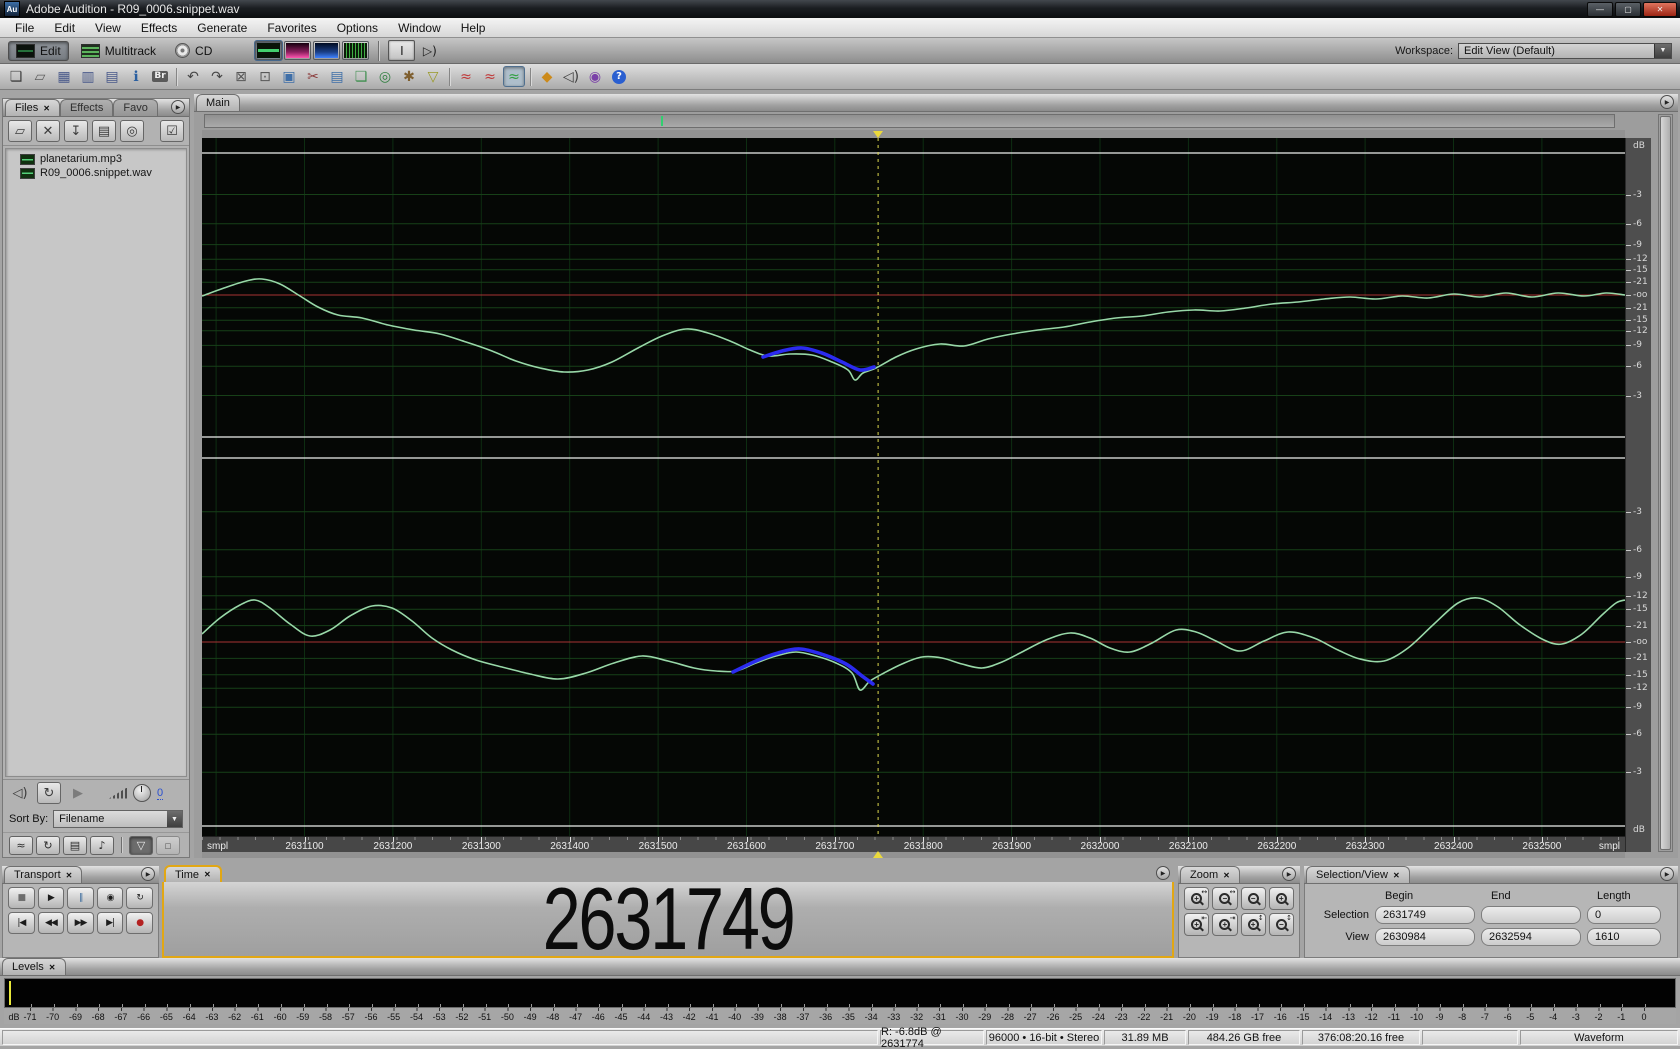 This screenshot has width=1680, height=1049. I want to click on show-video-files-toggle: ▤, so click(75, 845).